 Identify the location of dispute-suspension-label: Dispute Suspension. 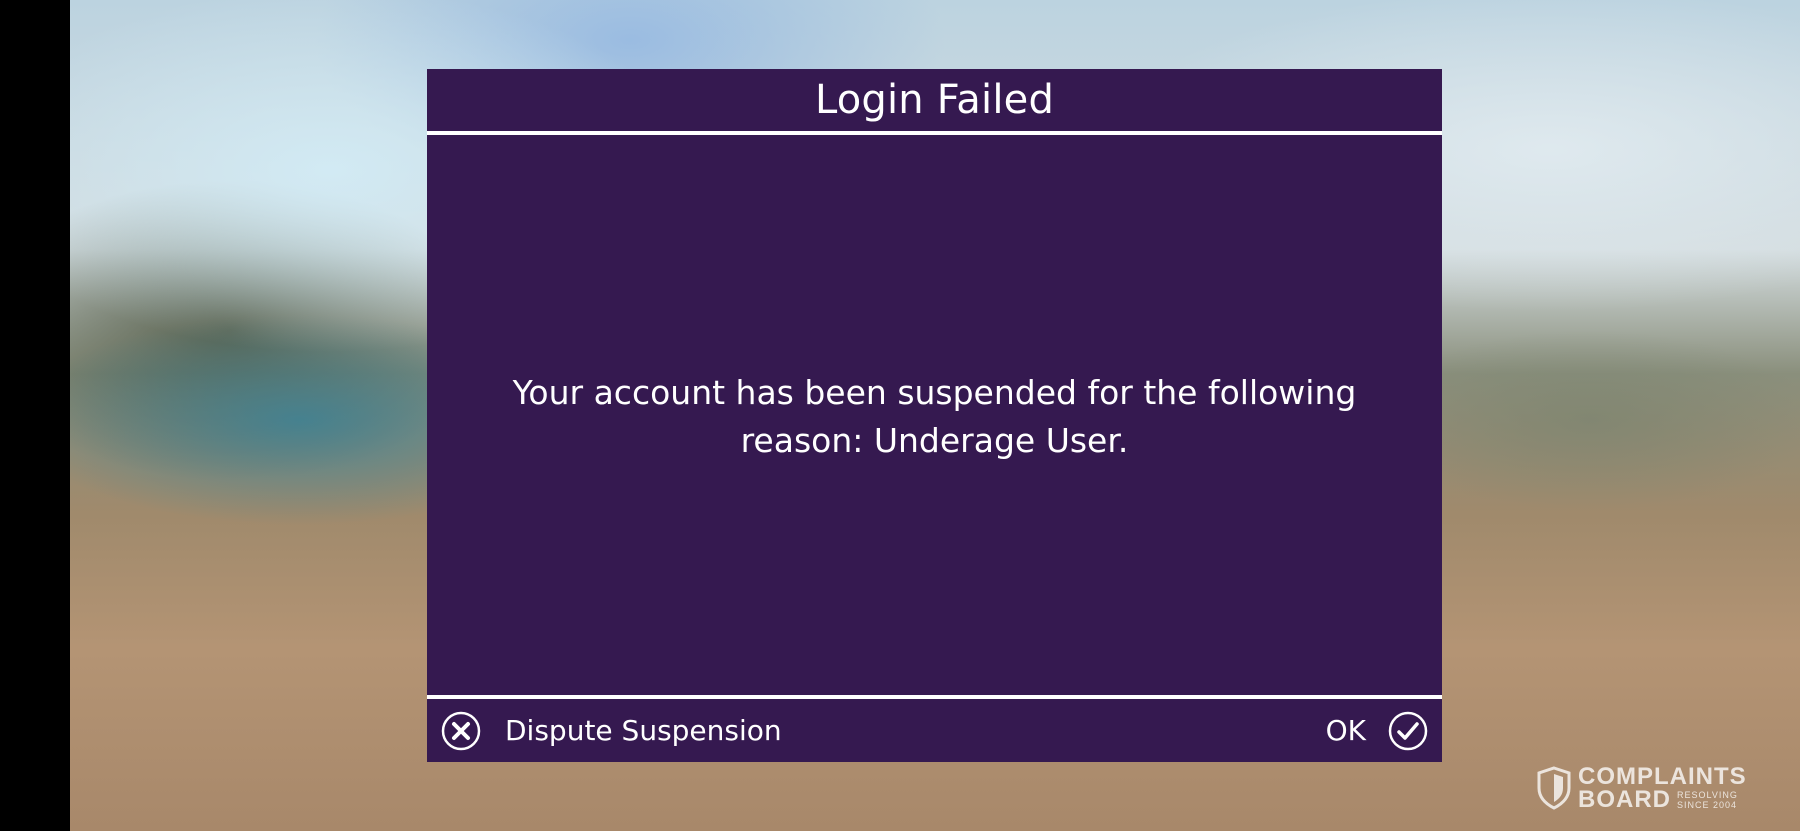
(643, 730).